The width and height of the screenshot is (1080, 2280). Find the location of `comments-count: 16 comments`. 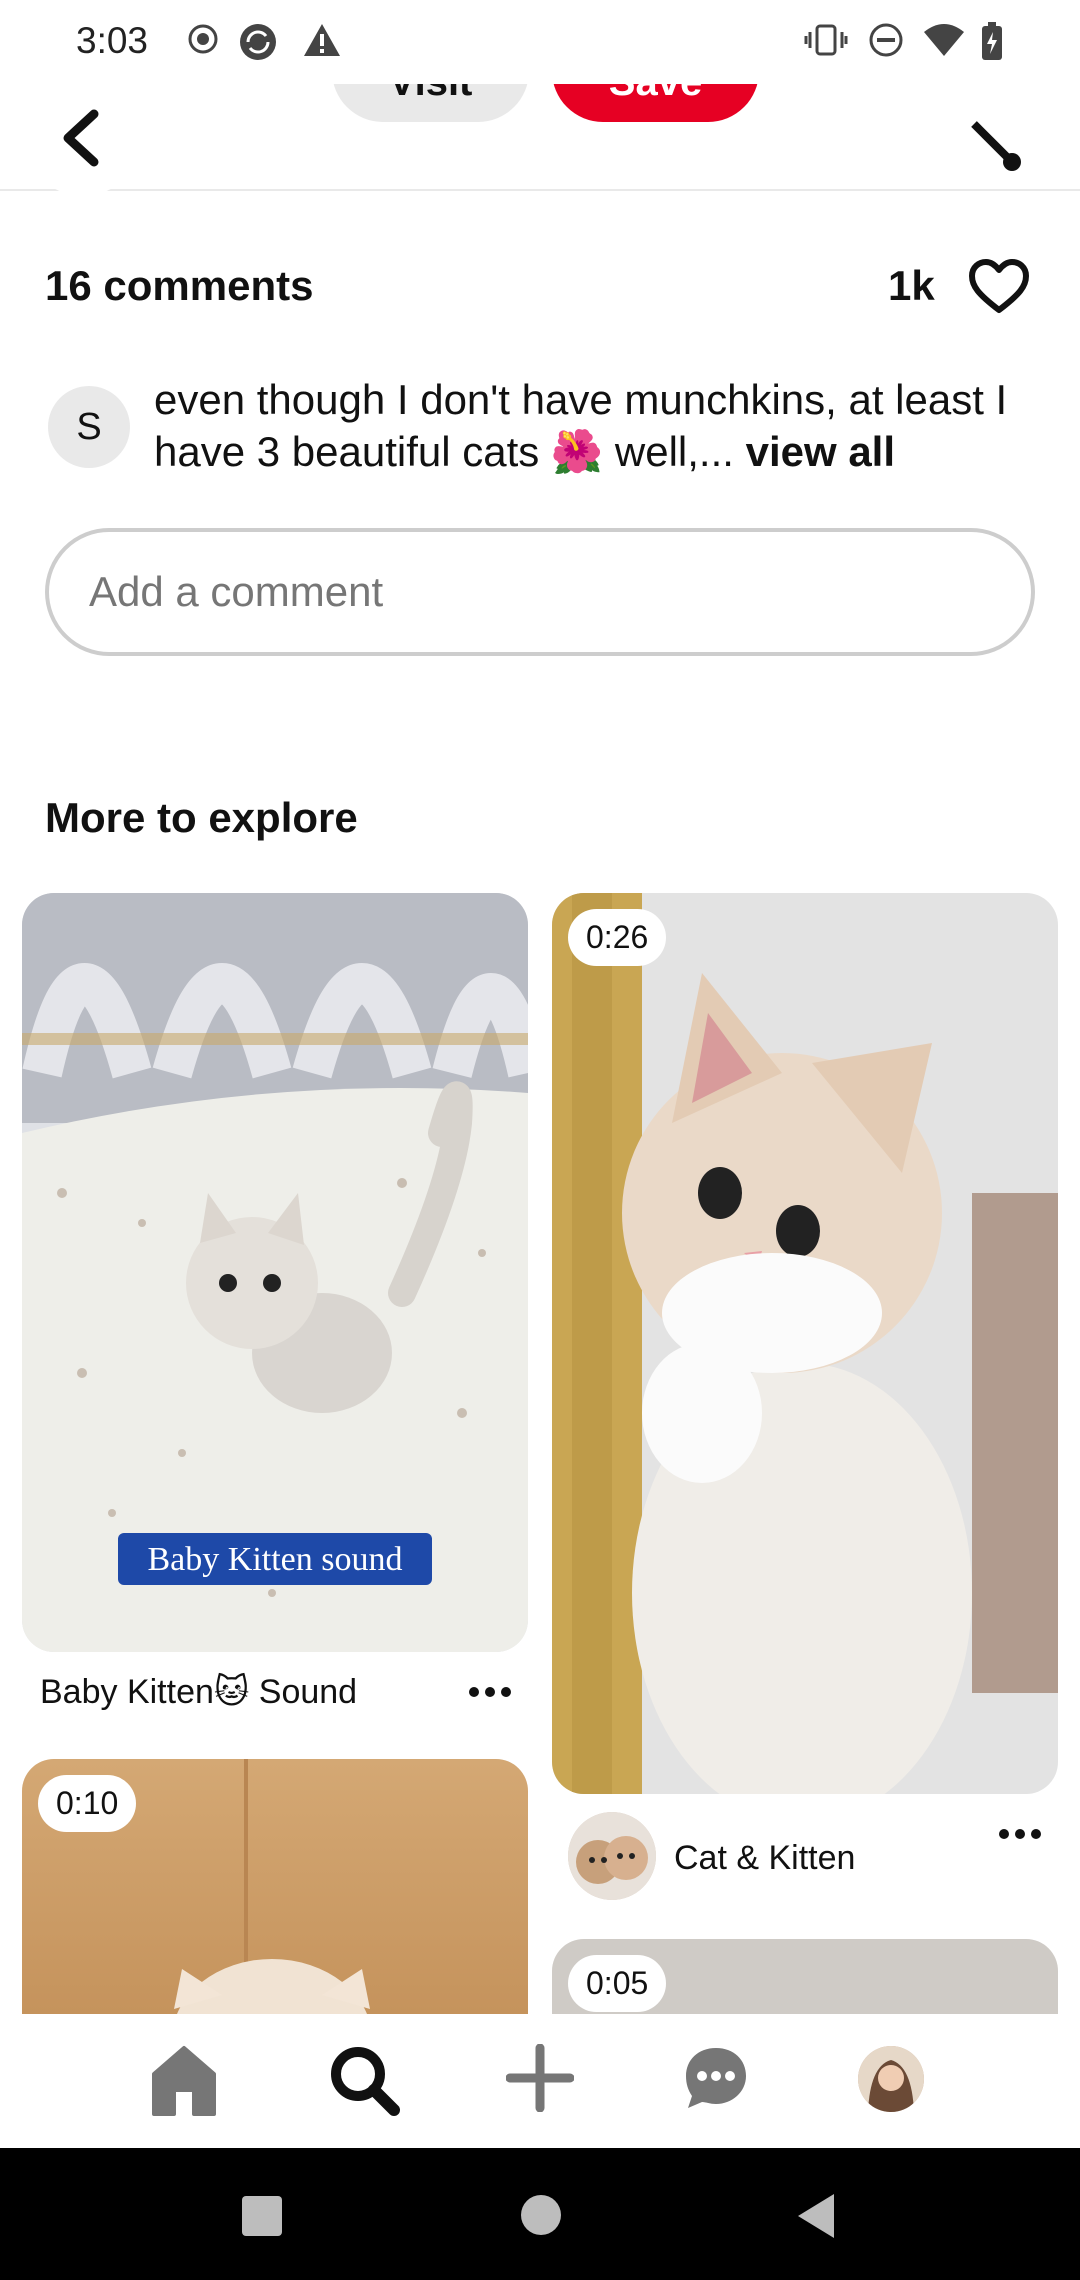

comments-count: 16 comments is located at coordinates (179, 285).